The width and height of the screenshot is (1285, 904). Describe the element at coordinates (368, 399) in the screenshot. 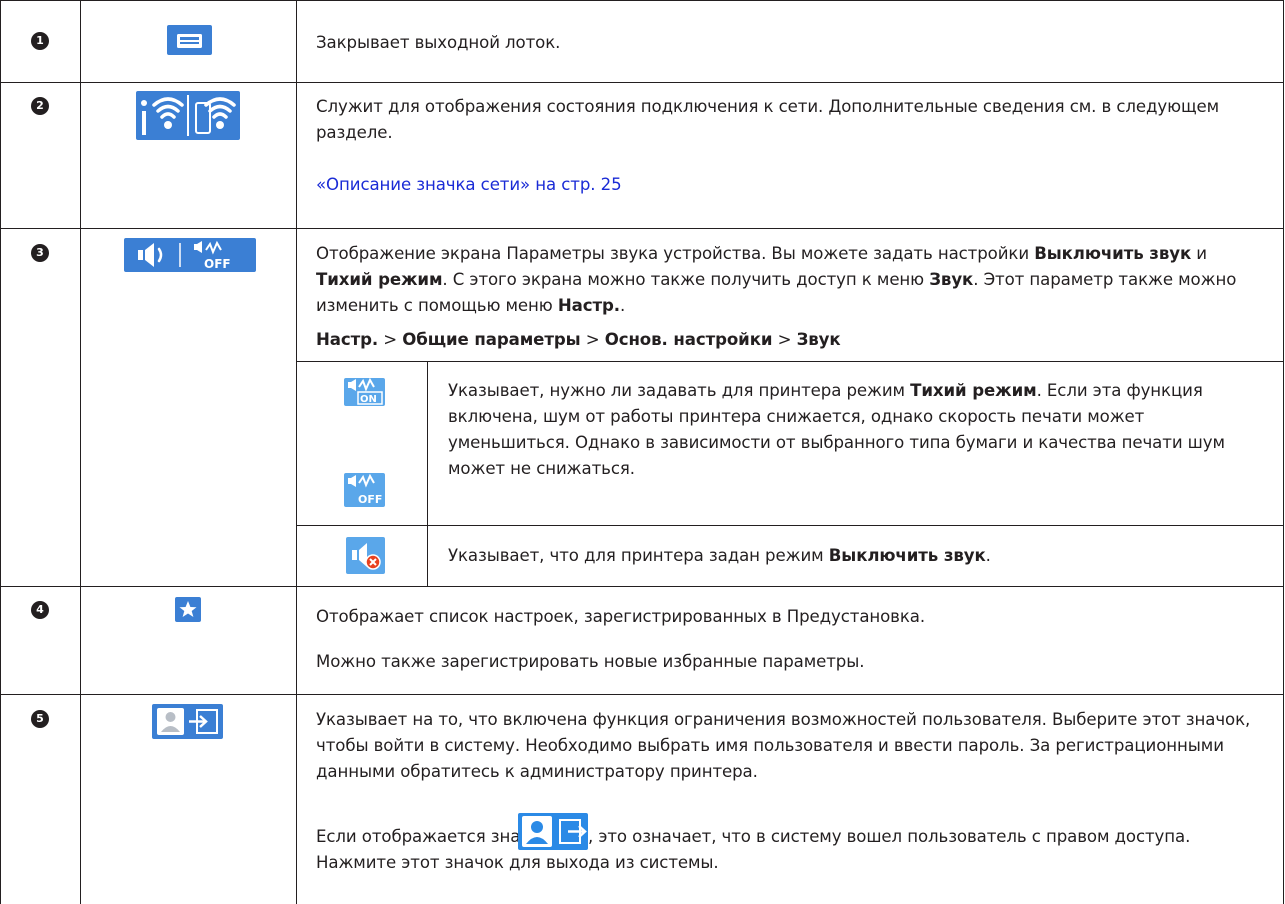

I see `svg-text: ON` at that location.